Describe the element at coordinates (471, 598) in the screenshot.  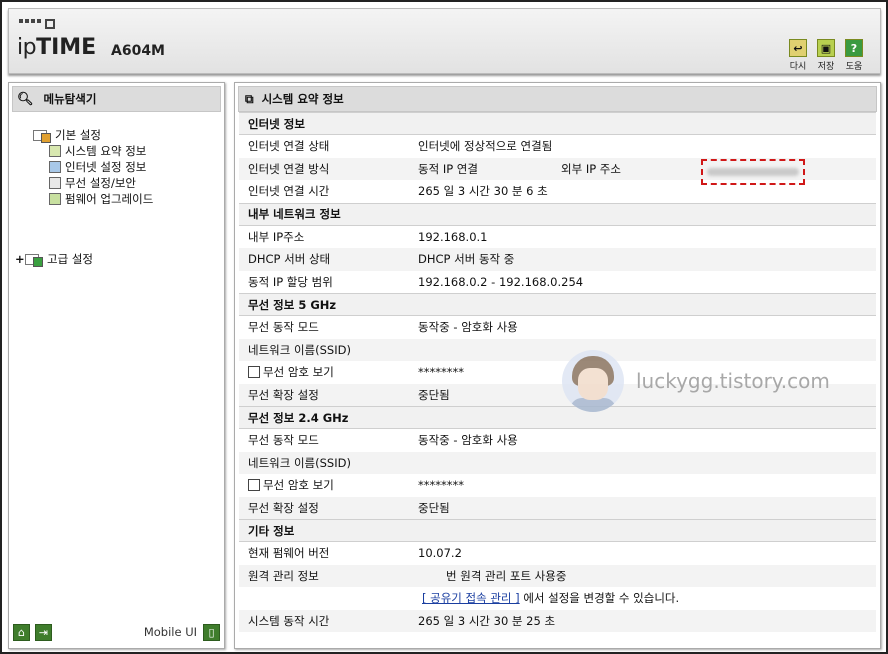
I see `router-access-link: [ 공유기 접속 관리 ]` at that location.